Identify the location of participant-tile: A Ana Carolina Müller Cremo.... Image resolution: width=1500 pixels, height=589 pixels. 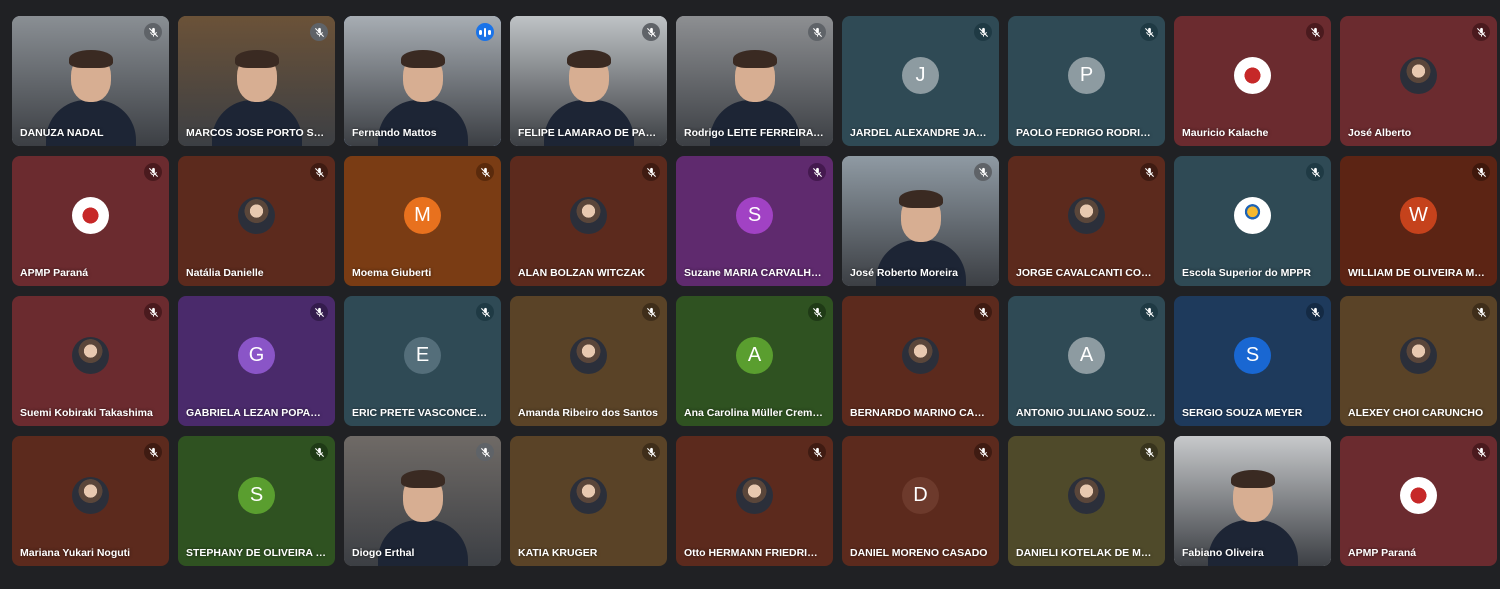
(754, 361).